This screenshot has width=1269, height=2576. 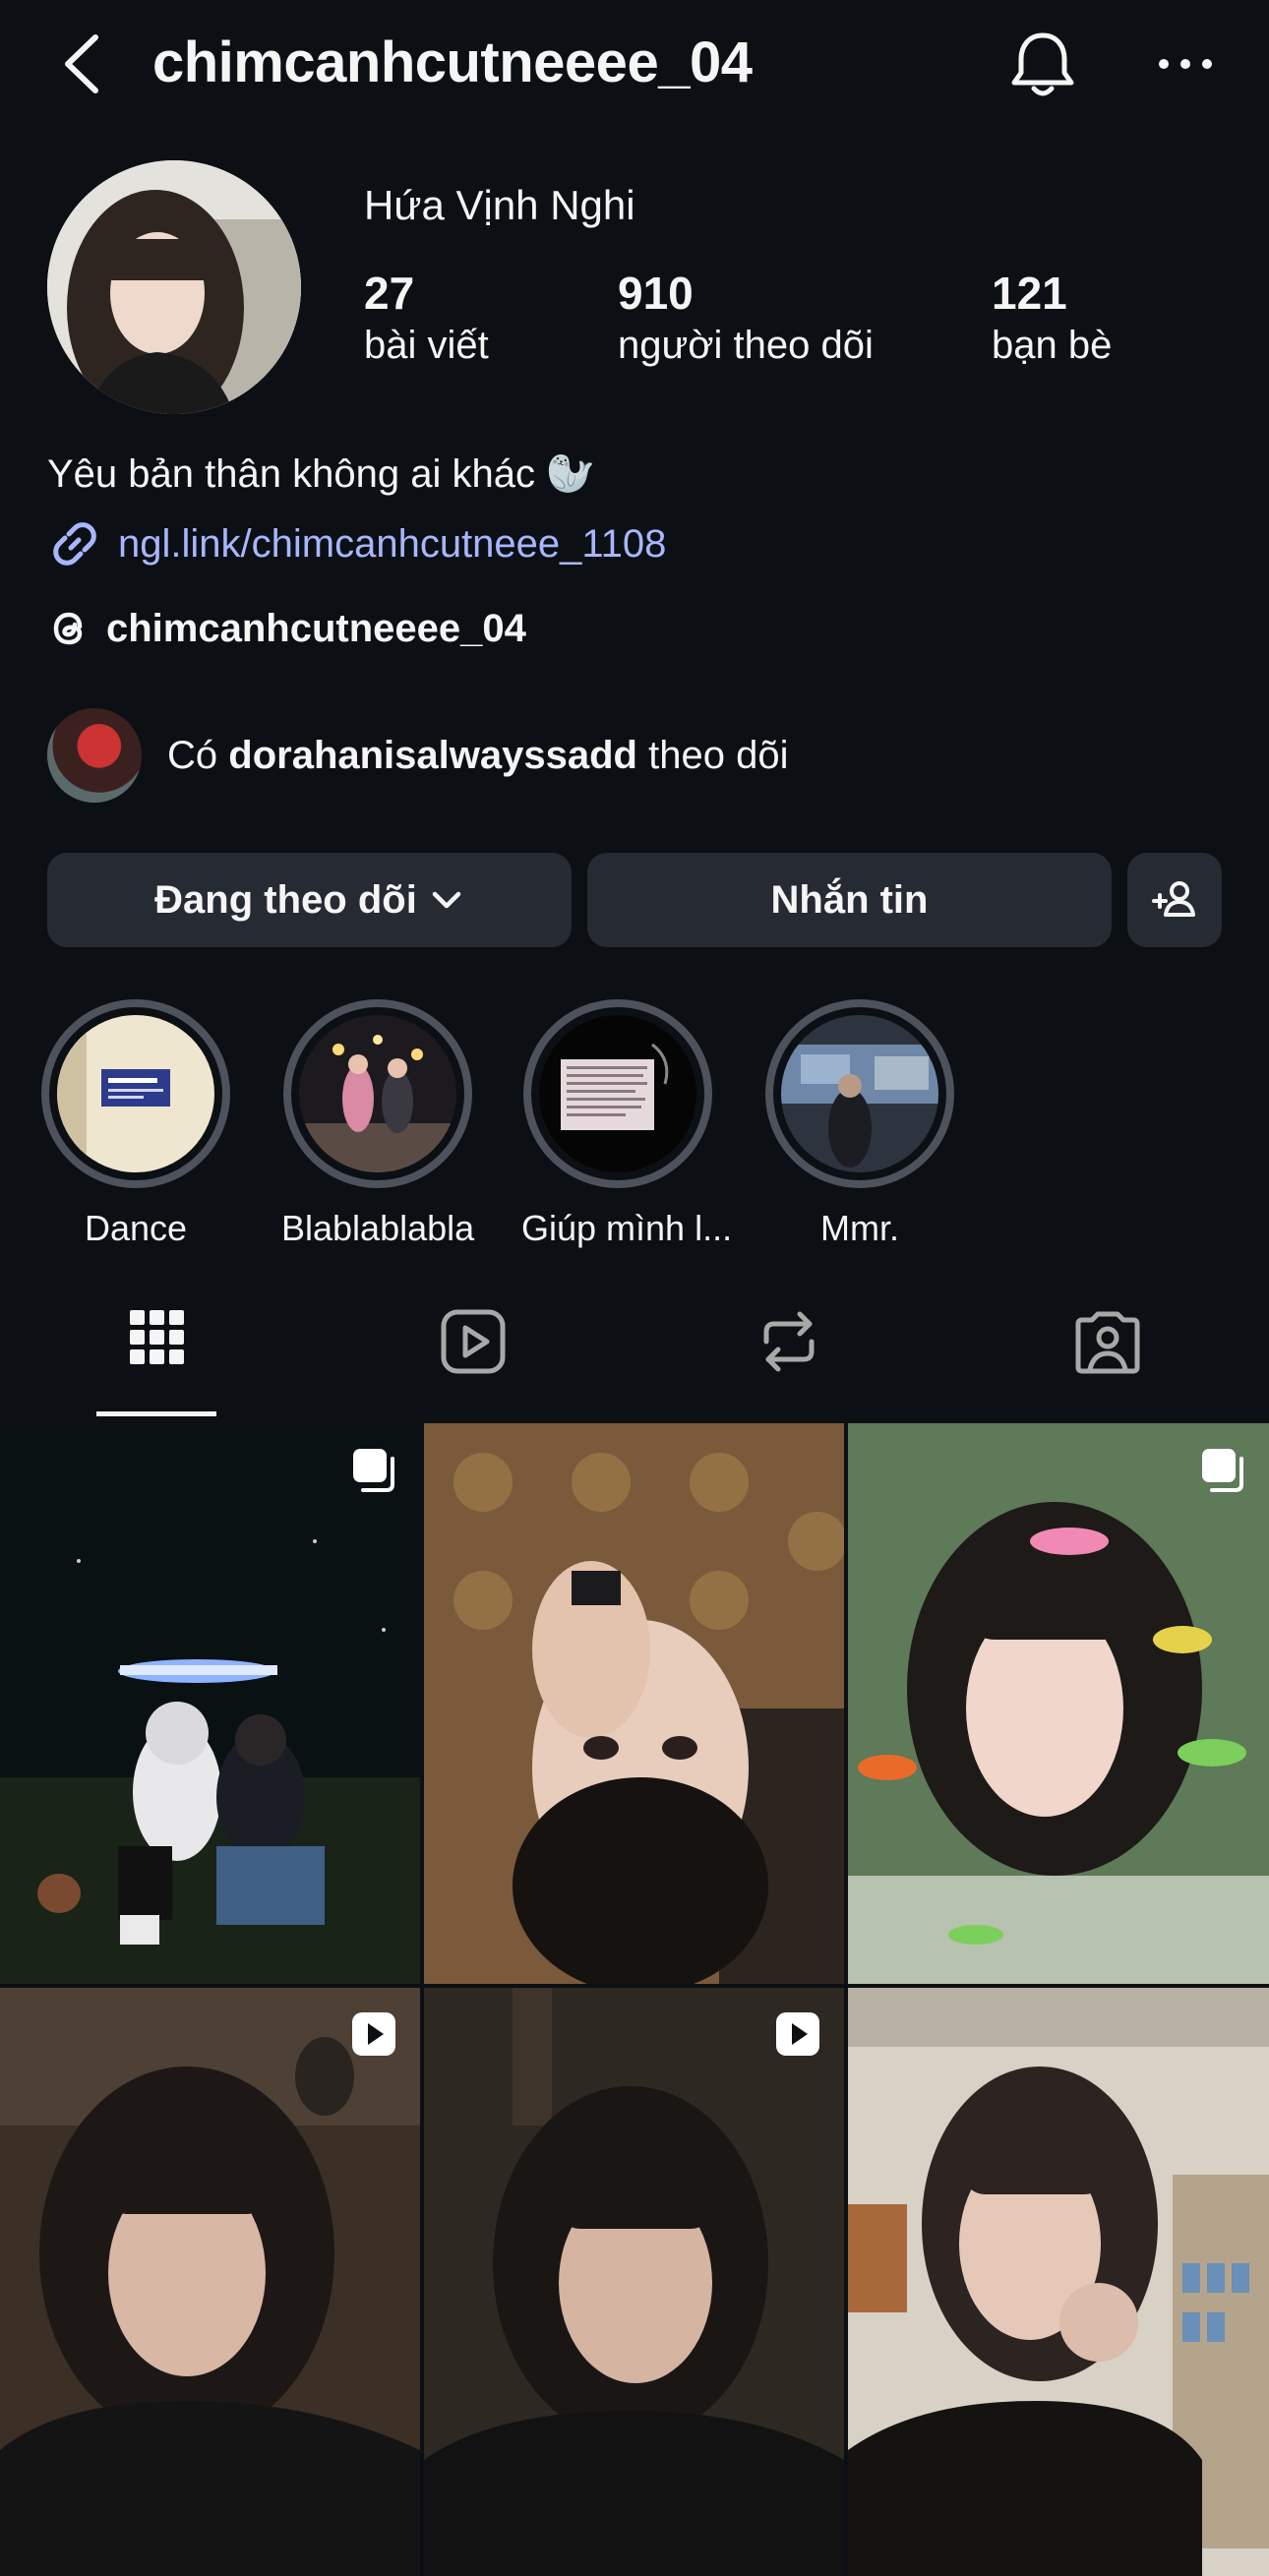 I want to click on highlight-dance: Dance, so click(x=135, y=1124).